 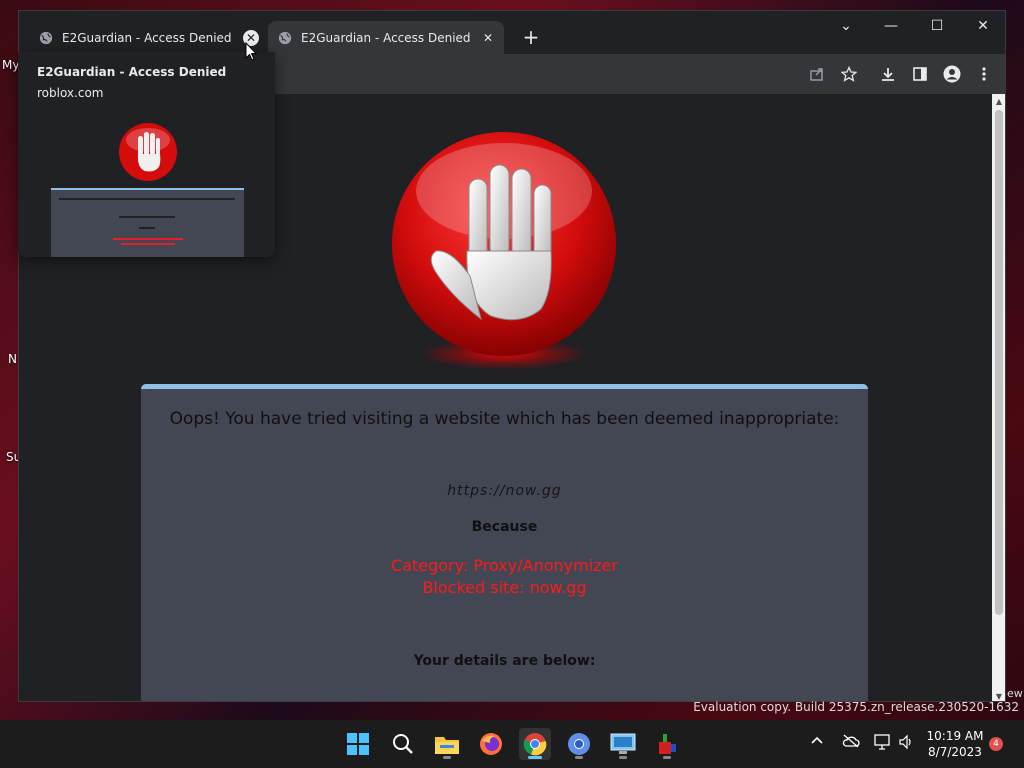 I want to click on scrollbar-thumb, so click(x=999, y=362).